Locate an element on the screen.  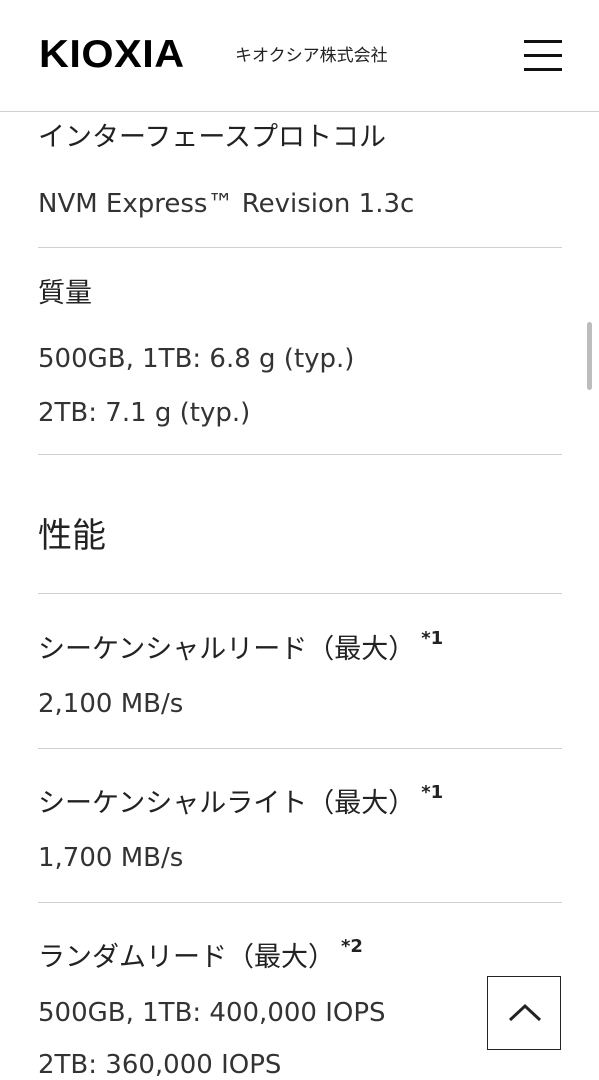
section-title-performance: 性能 is located at coordinates (72, 536).